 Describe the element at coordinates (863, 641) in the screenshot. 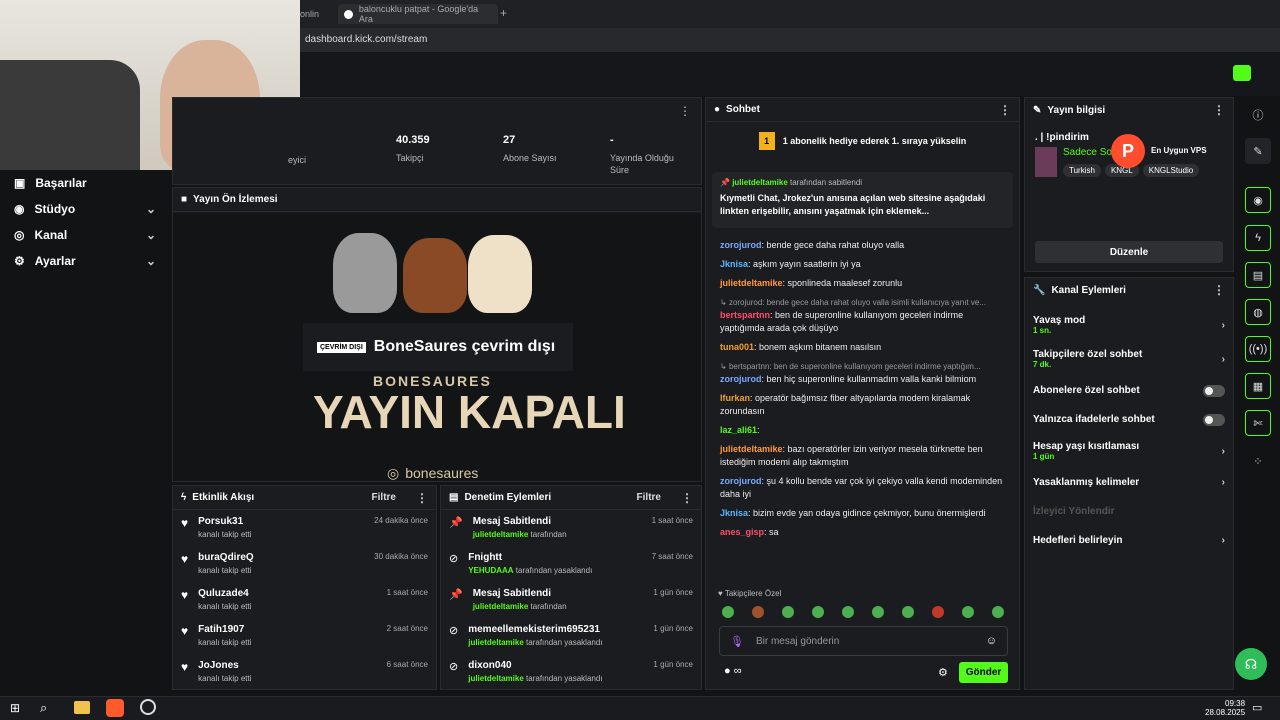

I see `chat-input: 🎙 Bir mesaj gönderin ☺` at that location.